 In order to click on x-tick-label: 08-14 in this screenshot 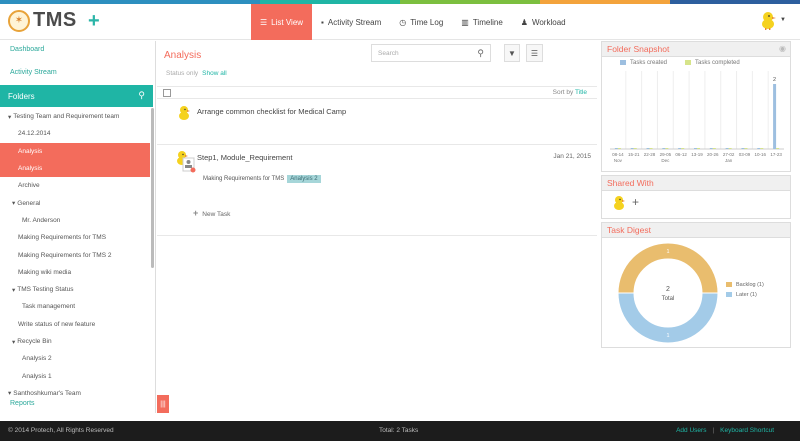, I will do `click(618, 154)`.